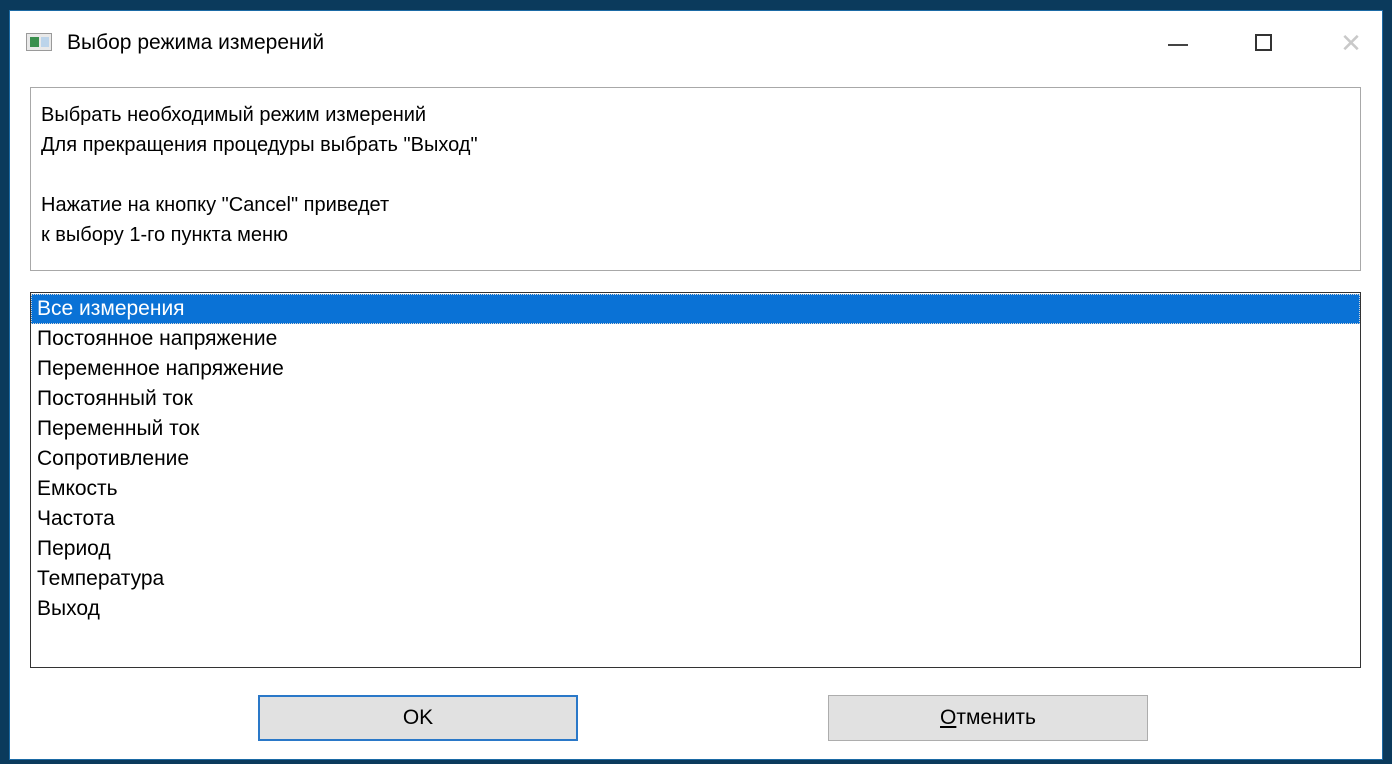  What do you see at coordinates (418, 718) in the screenshot?
I see `ok-button: OK` at bounding box center [418, 718].